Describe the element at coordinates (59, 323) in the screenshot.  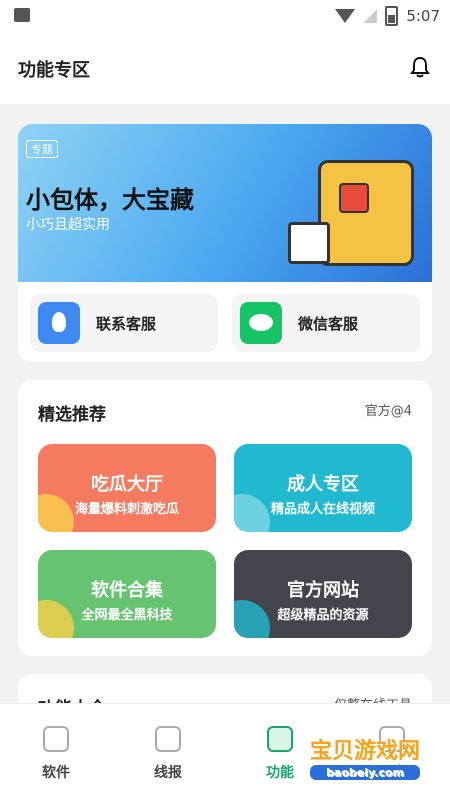
I see `qq-icon` at that location.